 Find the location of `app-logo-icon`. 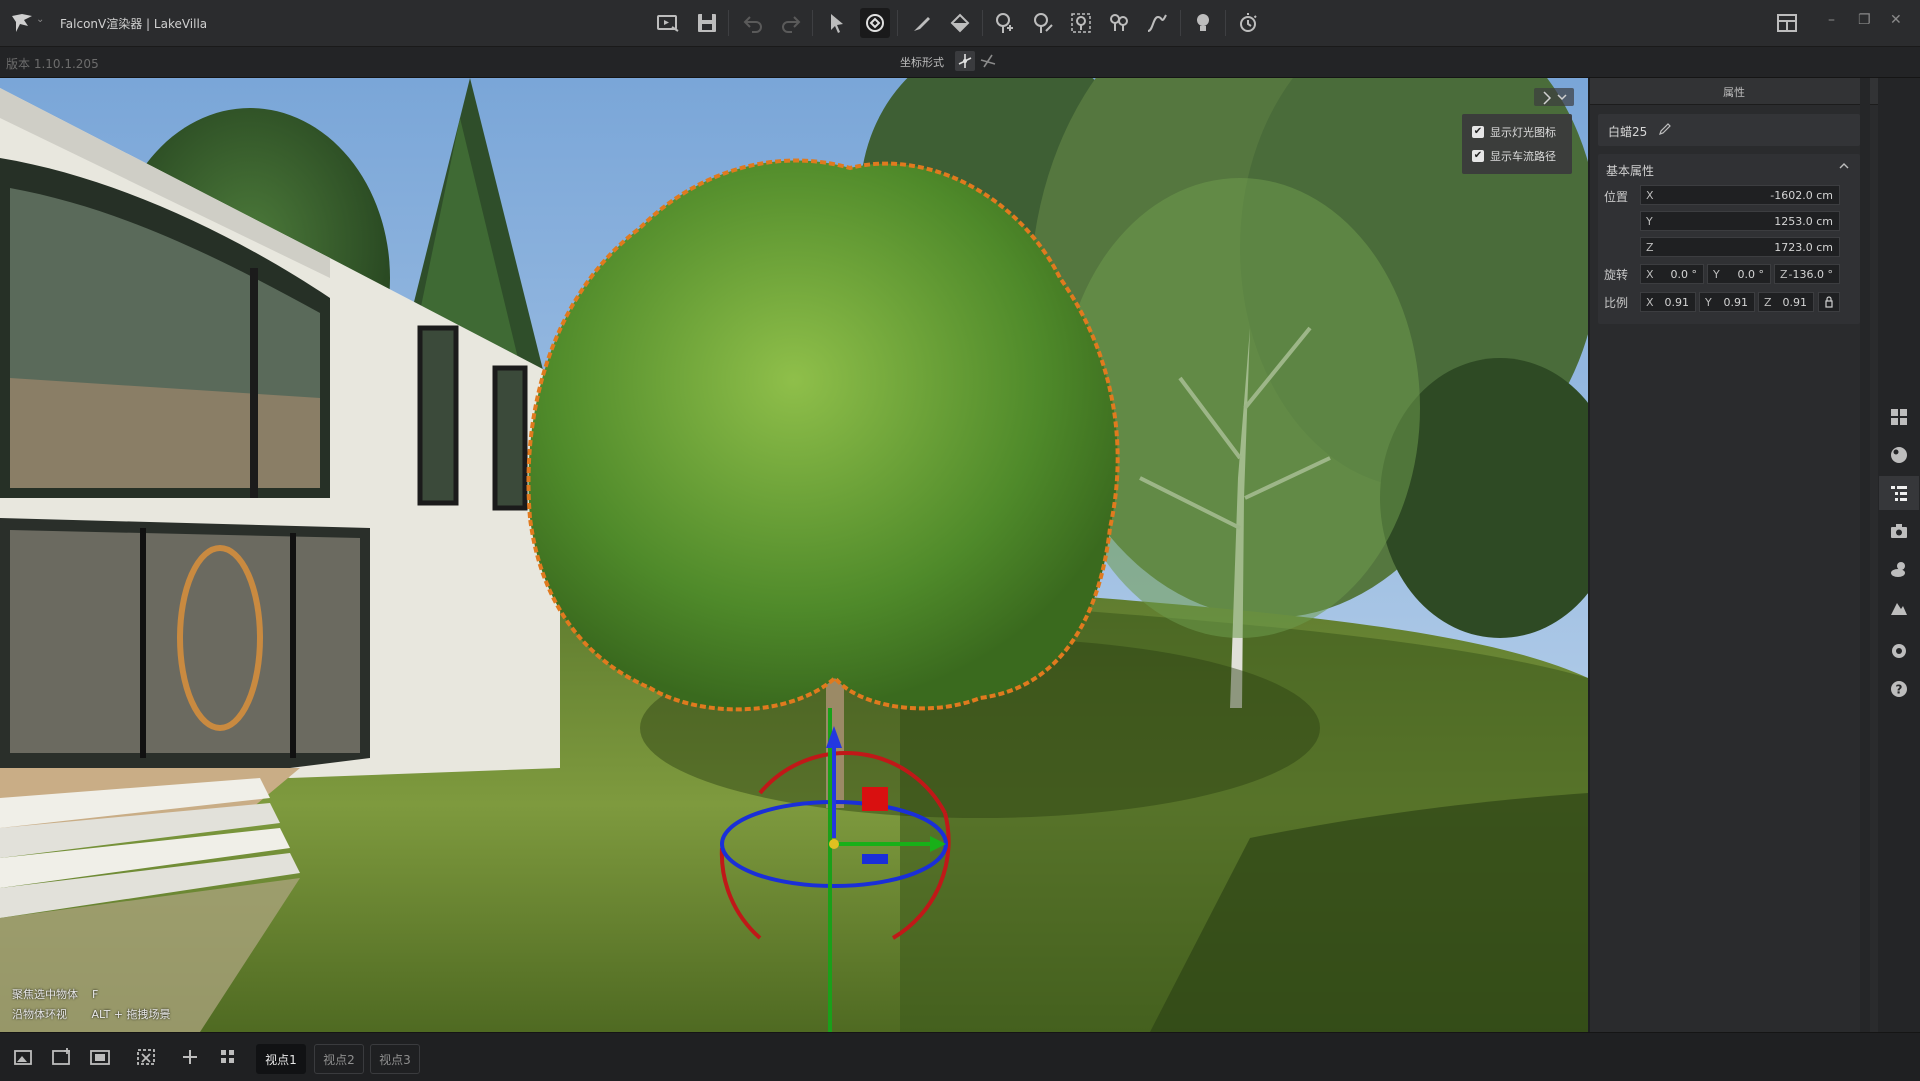

app-logo-icon is located at coordinates (22, 23).